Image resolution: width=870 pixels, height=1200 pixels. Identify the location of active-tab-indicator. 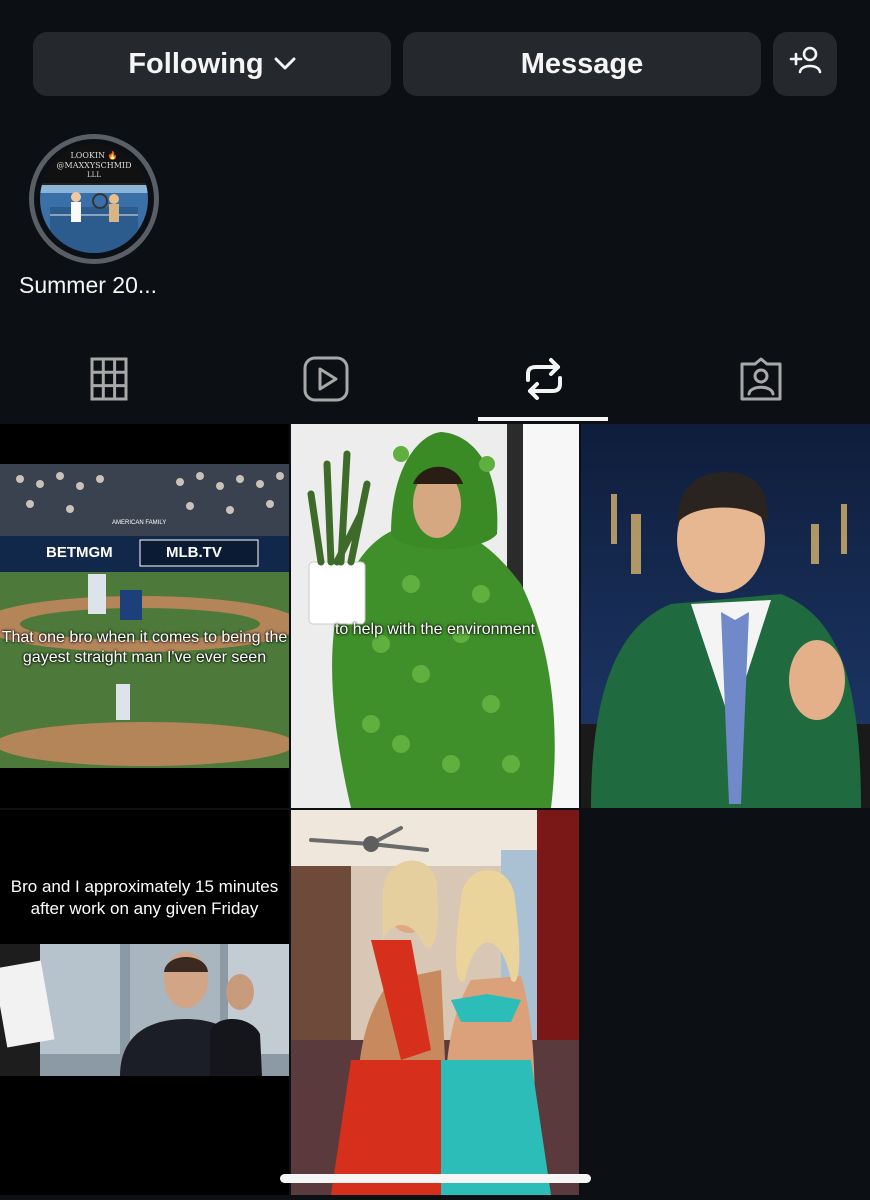
(543, 419).